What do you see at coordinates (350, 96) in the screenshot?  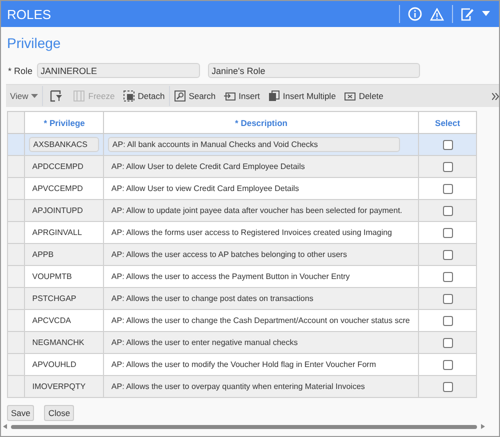 I see `delete-icon` at bounding box center [350, 96].